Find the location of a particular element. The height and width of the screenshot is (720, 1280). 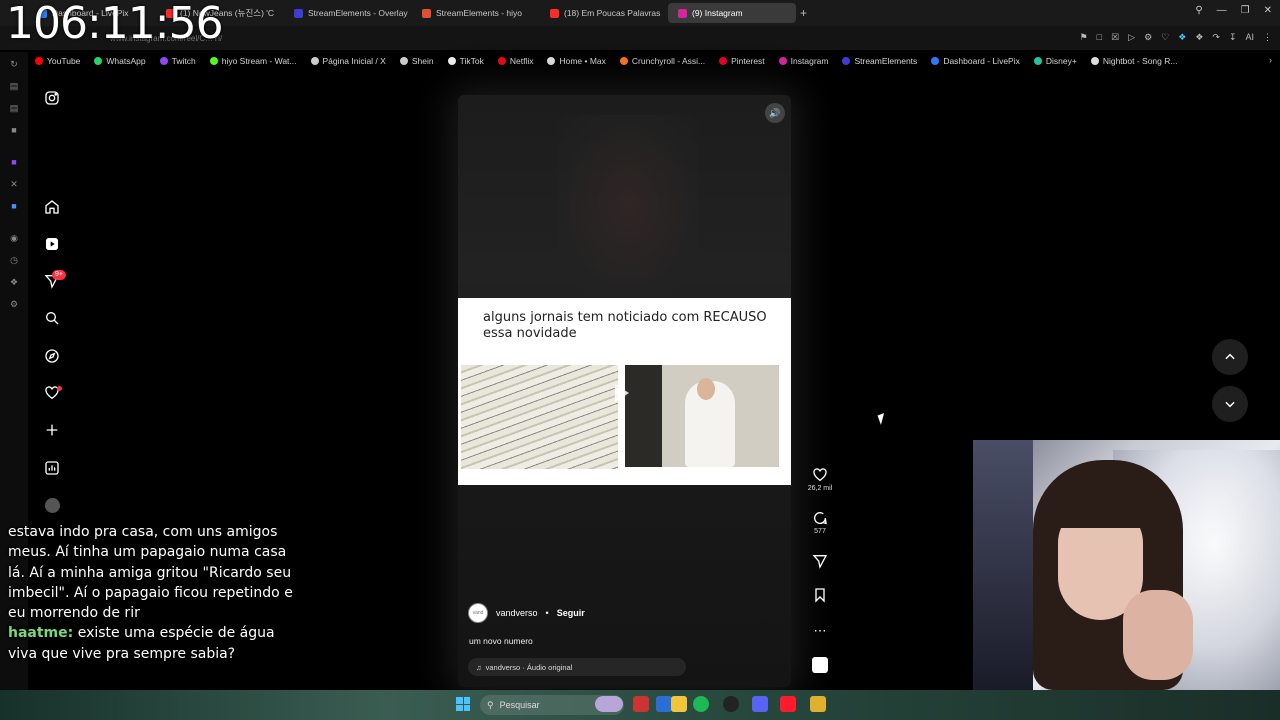

bookmark-youtube: YouTube is located at coordinates (57, 61).